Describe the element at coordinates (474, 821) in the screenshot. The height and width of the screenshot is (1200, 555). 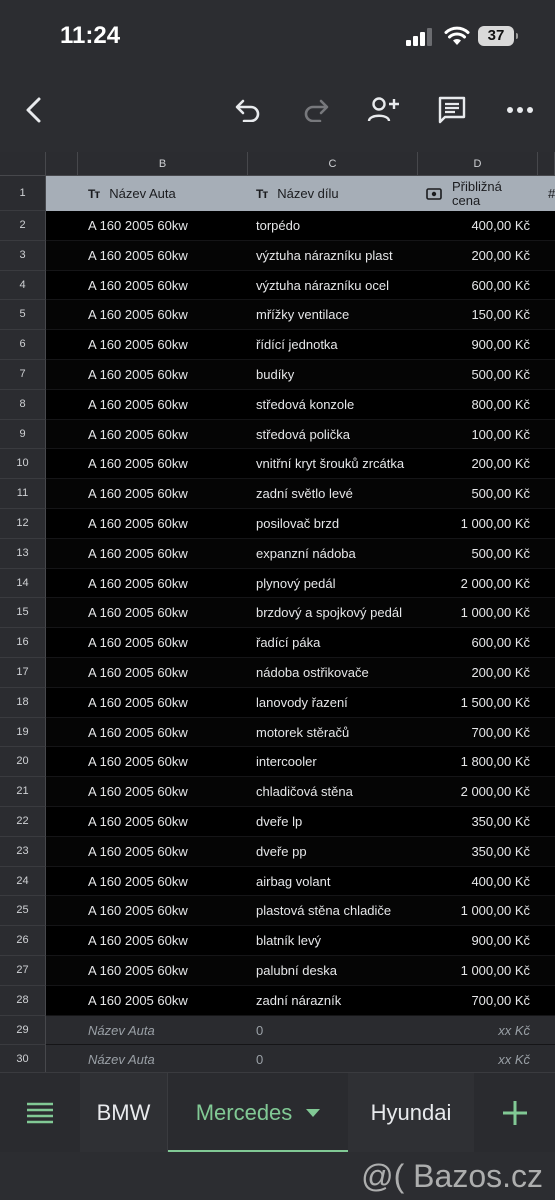
I see `cell-d: 350,00 Kč` at that location.